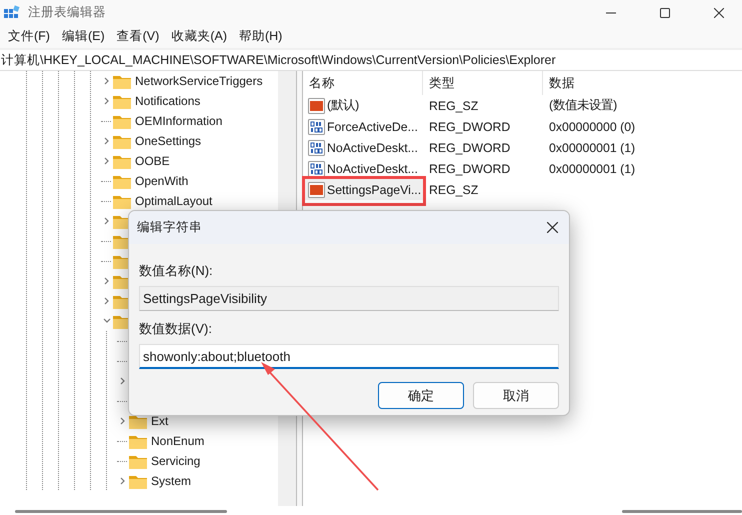  What do you see at coordinates (583, 105) in the screenshot?
I see `value-data: (数值未设置)` at bounding box center [583, 105].